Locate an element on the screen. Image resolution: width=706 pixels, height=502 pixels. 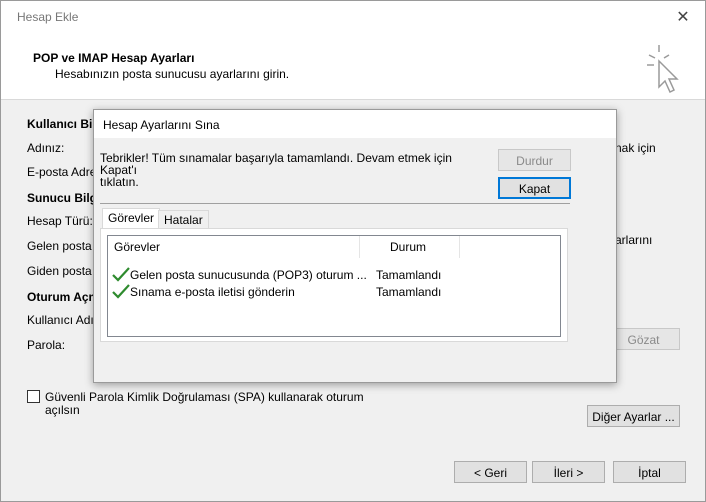
username-label: Kullanıcı Adı: is located at coordinates (62, 320).